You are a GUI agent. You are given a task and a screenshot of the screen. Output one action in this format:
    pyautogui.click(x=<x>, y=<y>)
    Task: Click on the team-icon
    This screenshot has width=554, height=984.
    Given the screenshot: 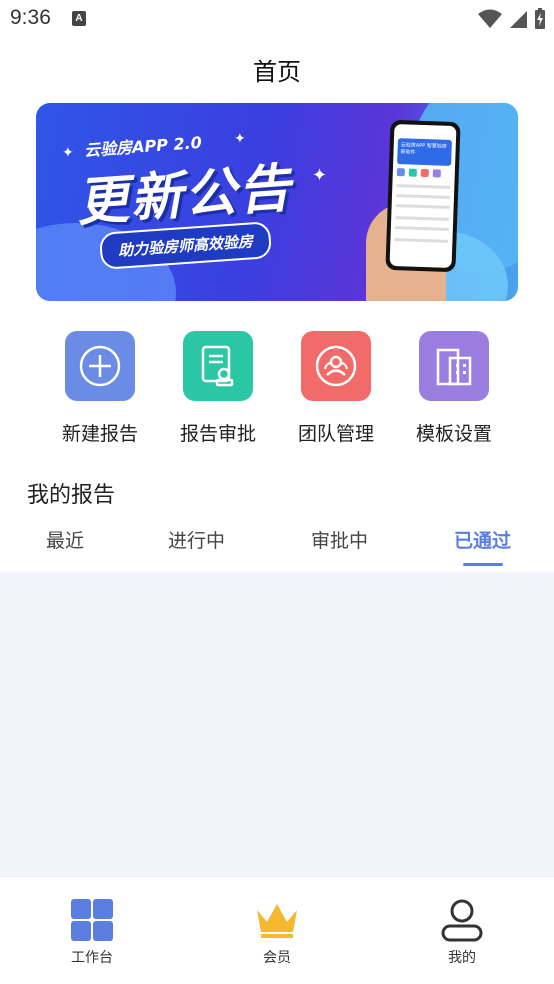 What is the action you would take?
    pyautogui.click(x=336, y=366)
    